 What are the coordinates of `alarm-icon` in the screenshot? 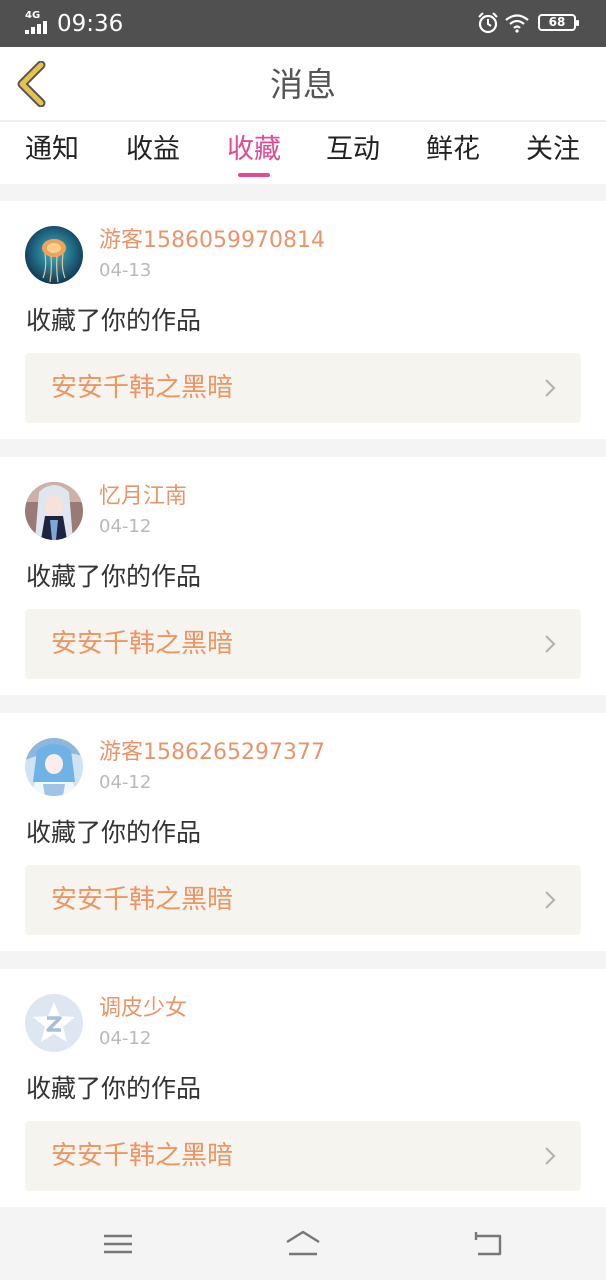 It's located at (488, 23).